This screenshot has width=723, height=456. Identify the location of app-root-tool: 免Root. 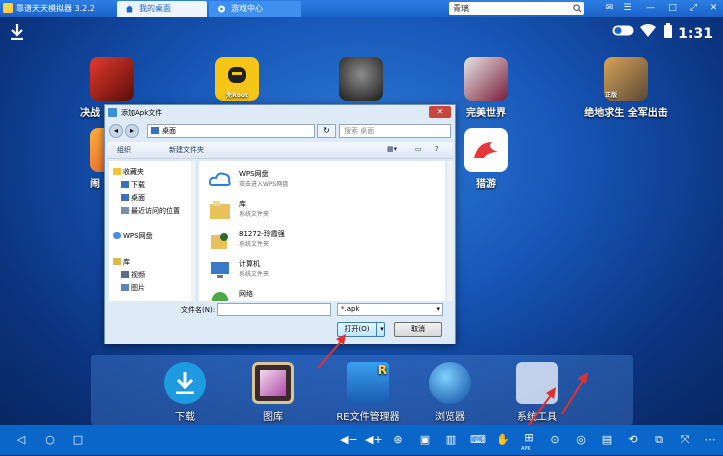
(237, 80).